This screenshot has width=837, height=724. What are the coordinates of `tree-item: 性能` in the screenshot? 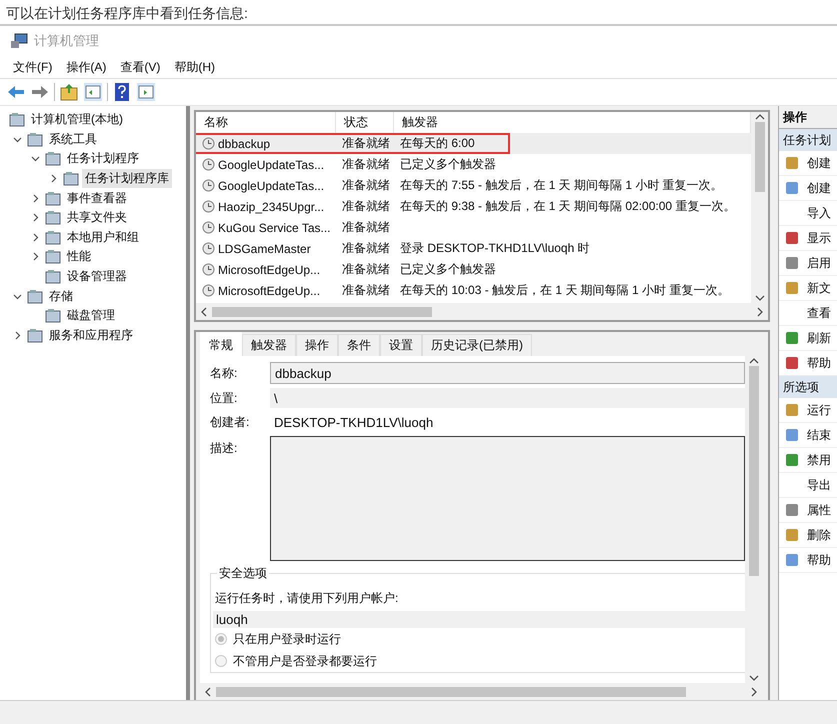 It's located at (79, 256).